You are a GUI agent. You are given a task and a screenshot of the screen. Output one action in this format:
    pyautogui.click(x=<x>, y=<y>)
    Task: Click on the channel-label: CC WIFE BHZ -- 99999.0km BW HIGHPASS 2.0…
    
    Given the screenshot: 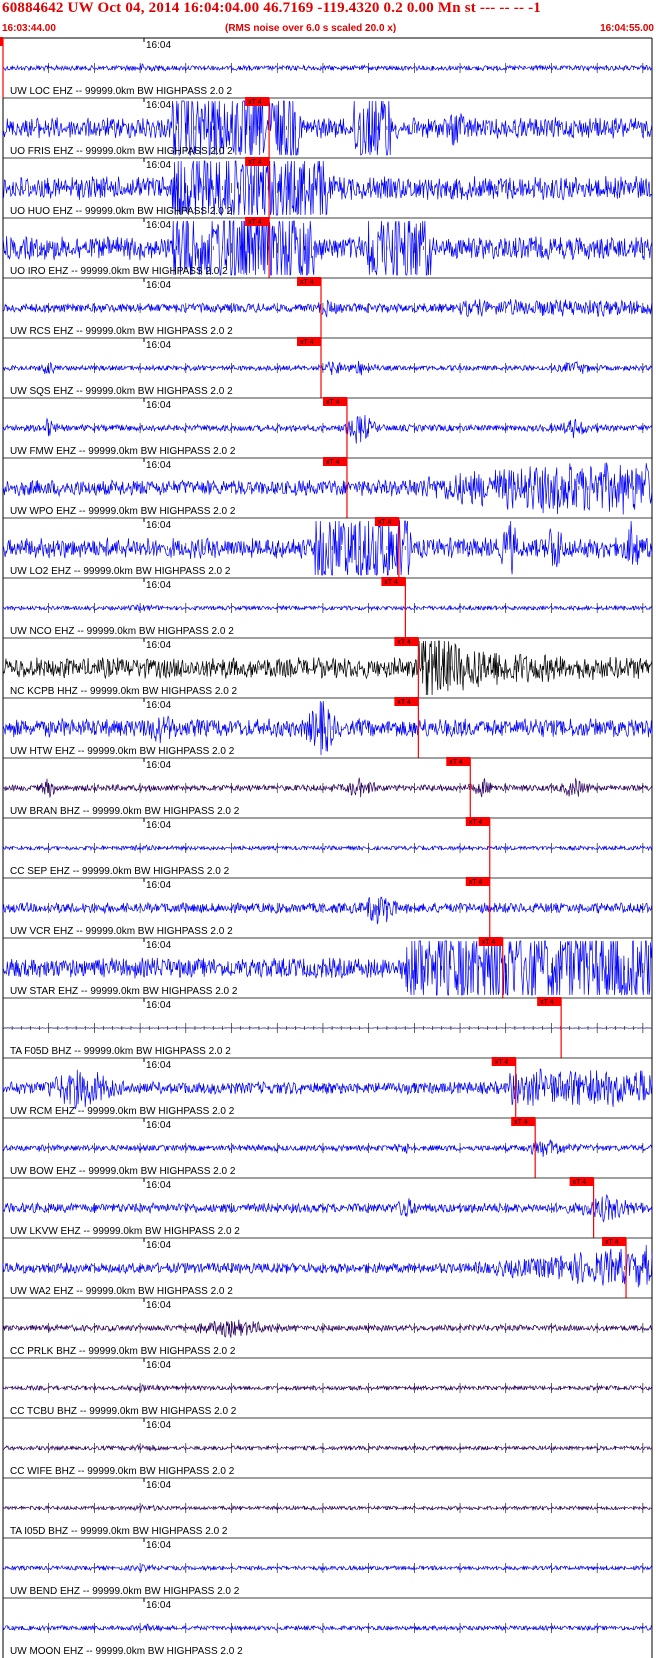 What is the action you would take?
    pyautogui.click(x=122, y=1471)
    